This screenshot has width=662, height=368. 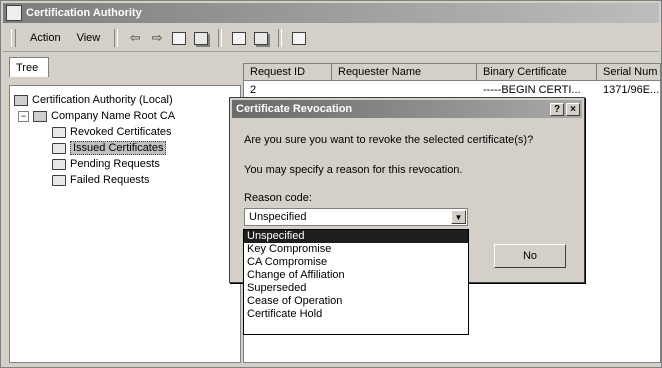 I want to click on reason-option-superseded: Superseded, so click(x=356, y=288).